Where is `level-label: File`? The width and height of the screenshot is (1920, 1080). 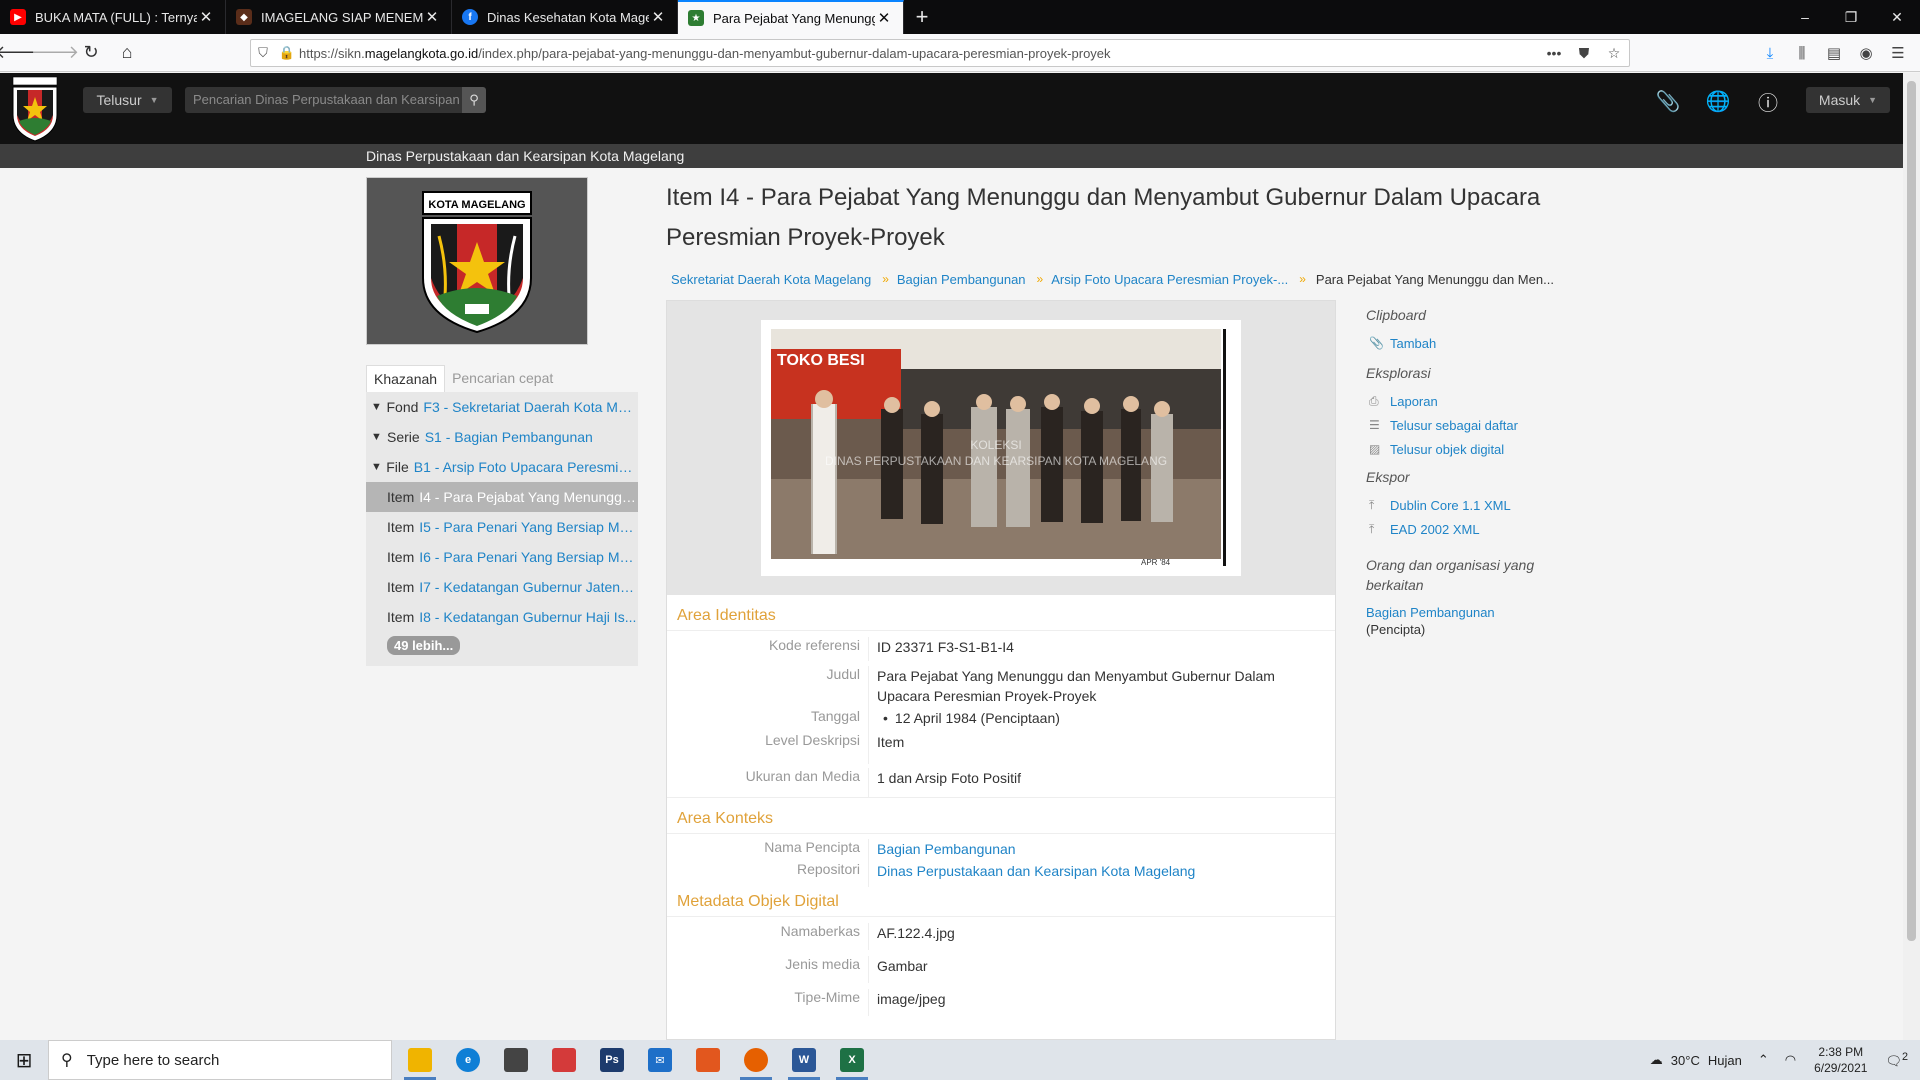 level-label: File is located at coordinates (397, 467).